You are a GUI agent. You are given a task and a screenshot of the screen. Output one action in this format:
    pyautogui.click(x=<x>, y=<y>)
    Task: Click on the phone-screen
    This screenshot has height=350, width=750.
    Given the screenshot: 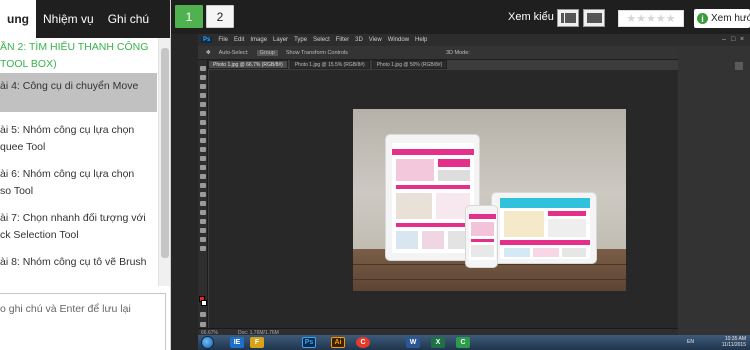 What is the action you would take?
    pyautogui.click(x=482, y=237)
    